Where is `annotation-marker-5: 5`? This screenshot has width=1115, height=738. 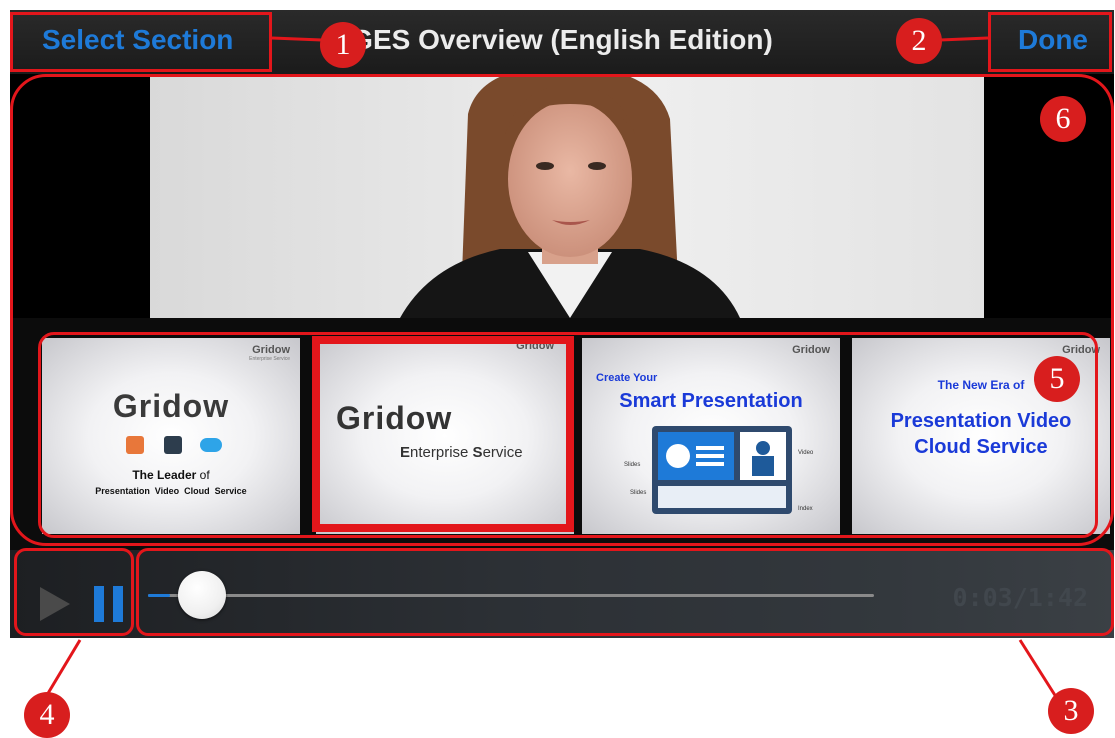 annotation-marker-5: 5 is located at coordinates (1057, 379).